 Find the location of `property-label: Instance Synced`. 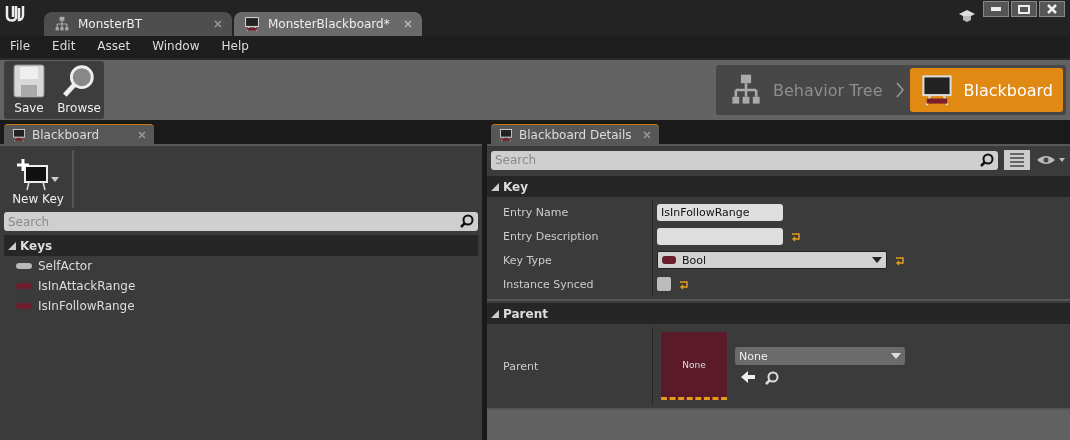

property-label: Instance Synced is located at coordinates (570, 284).